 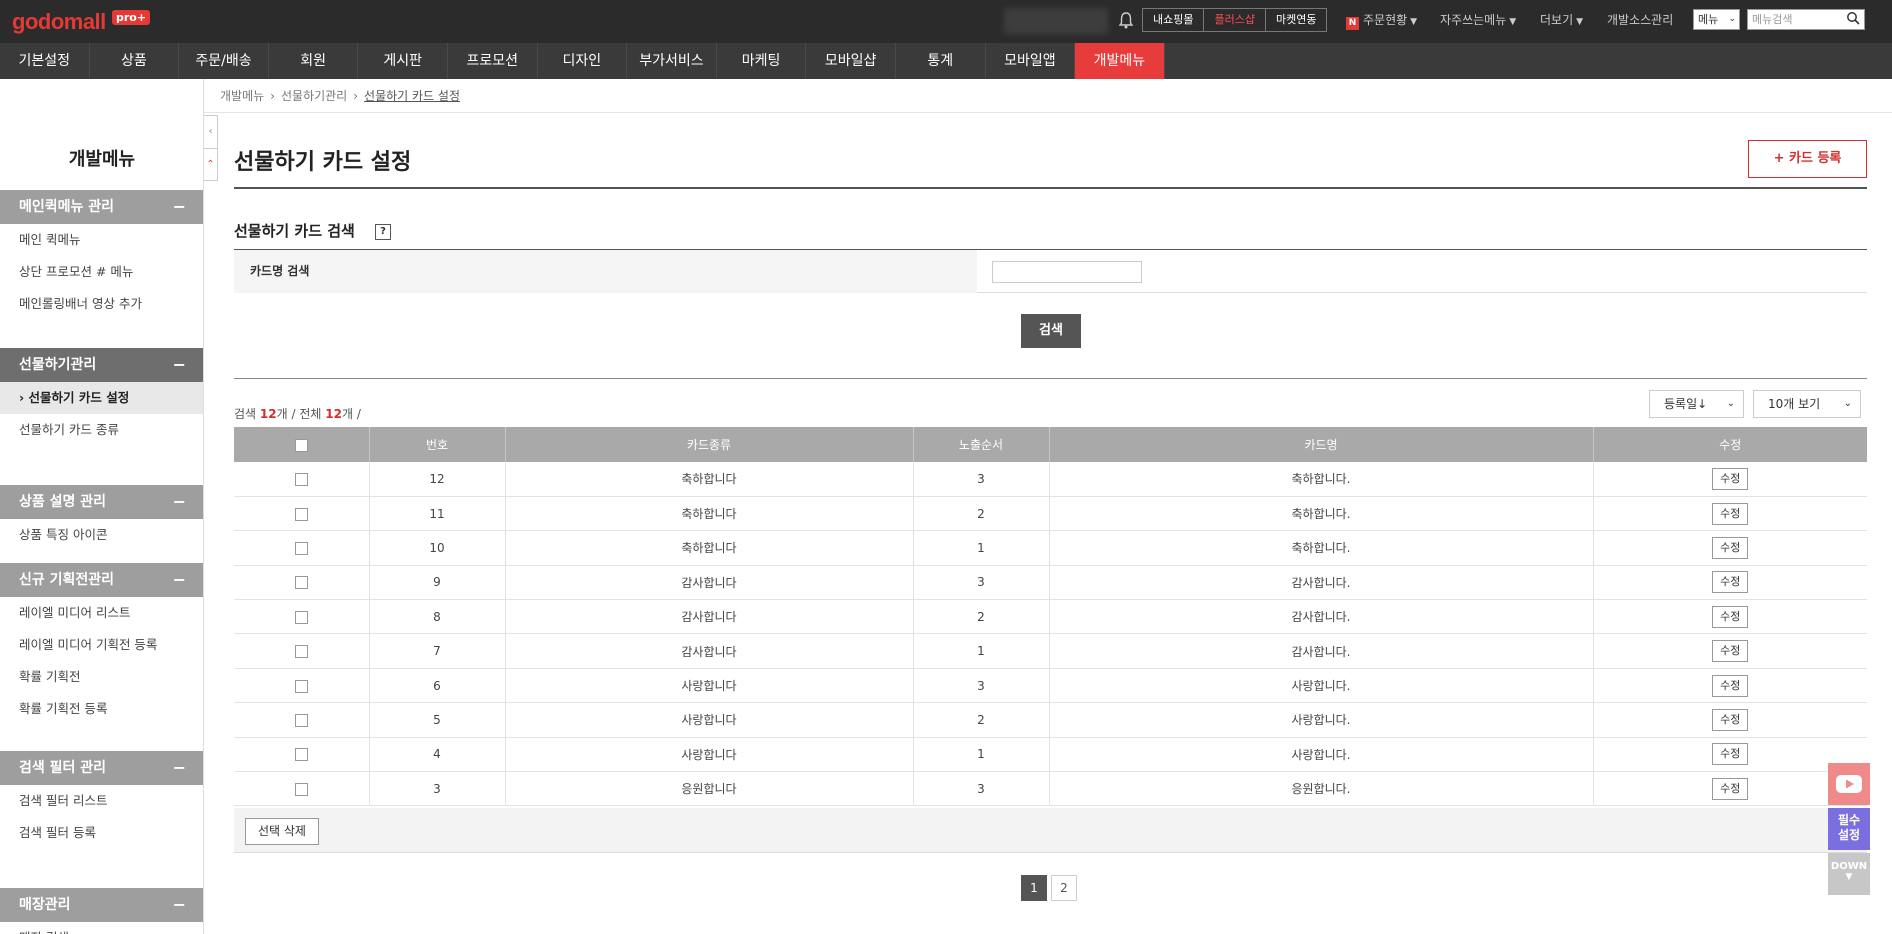 I want to click on nav-item: 개발메뉴, so click(x=1120, y=61).